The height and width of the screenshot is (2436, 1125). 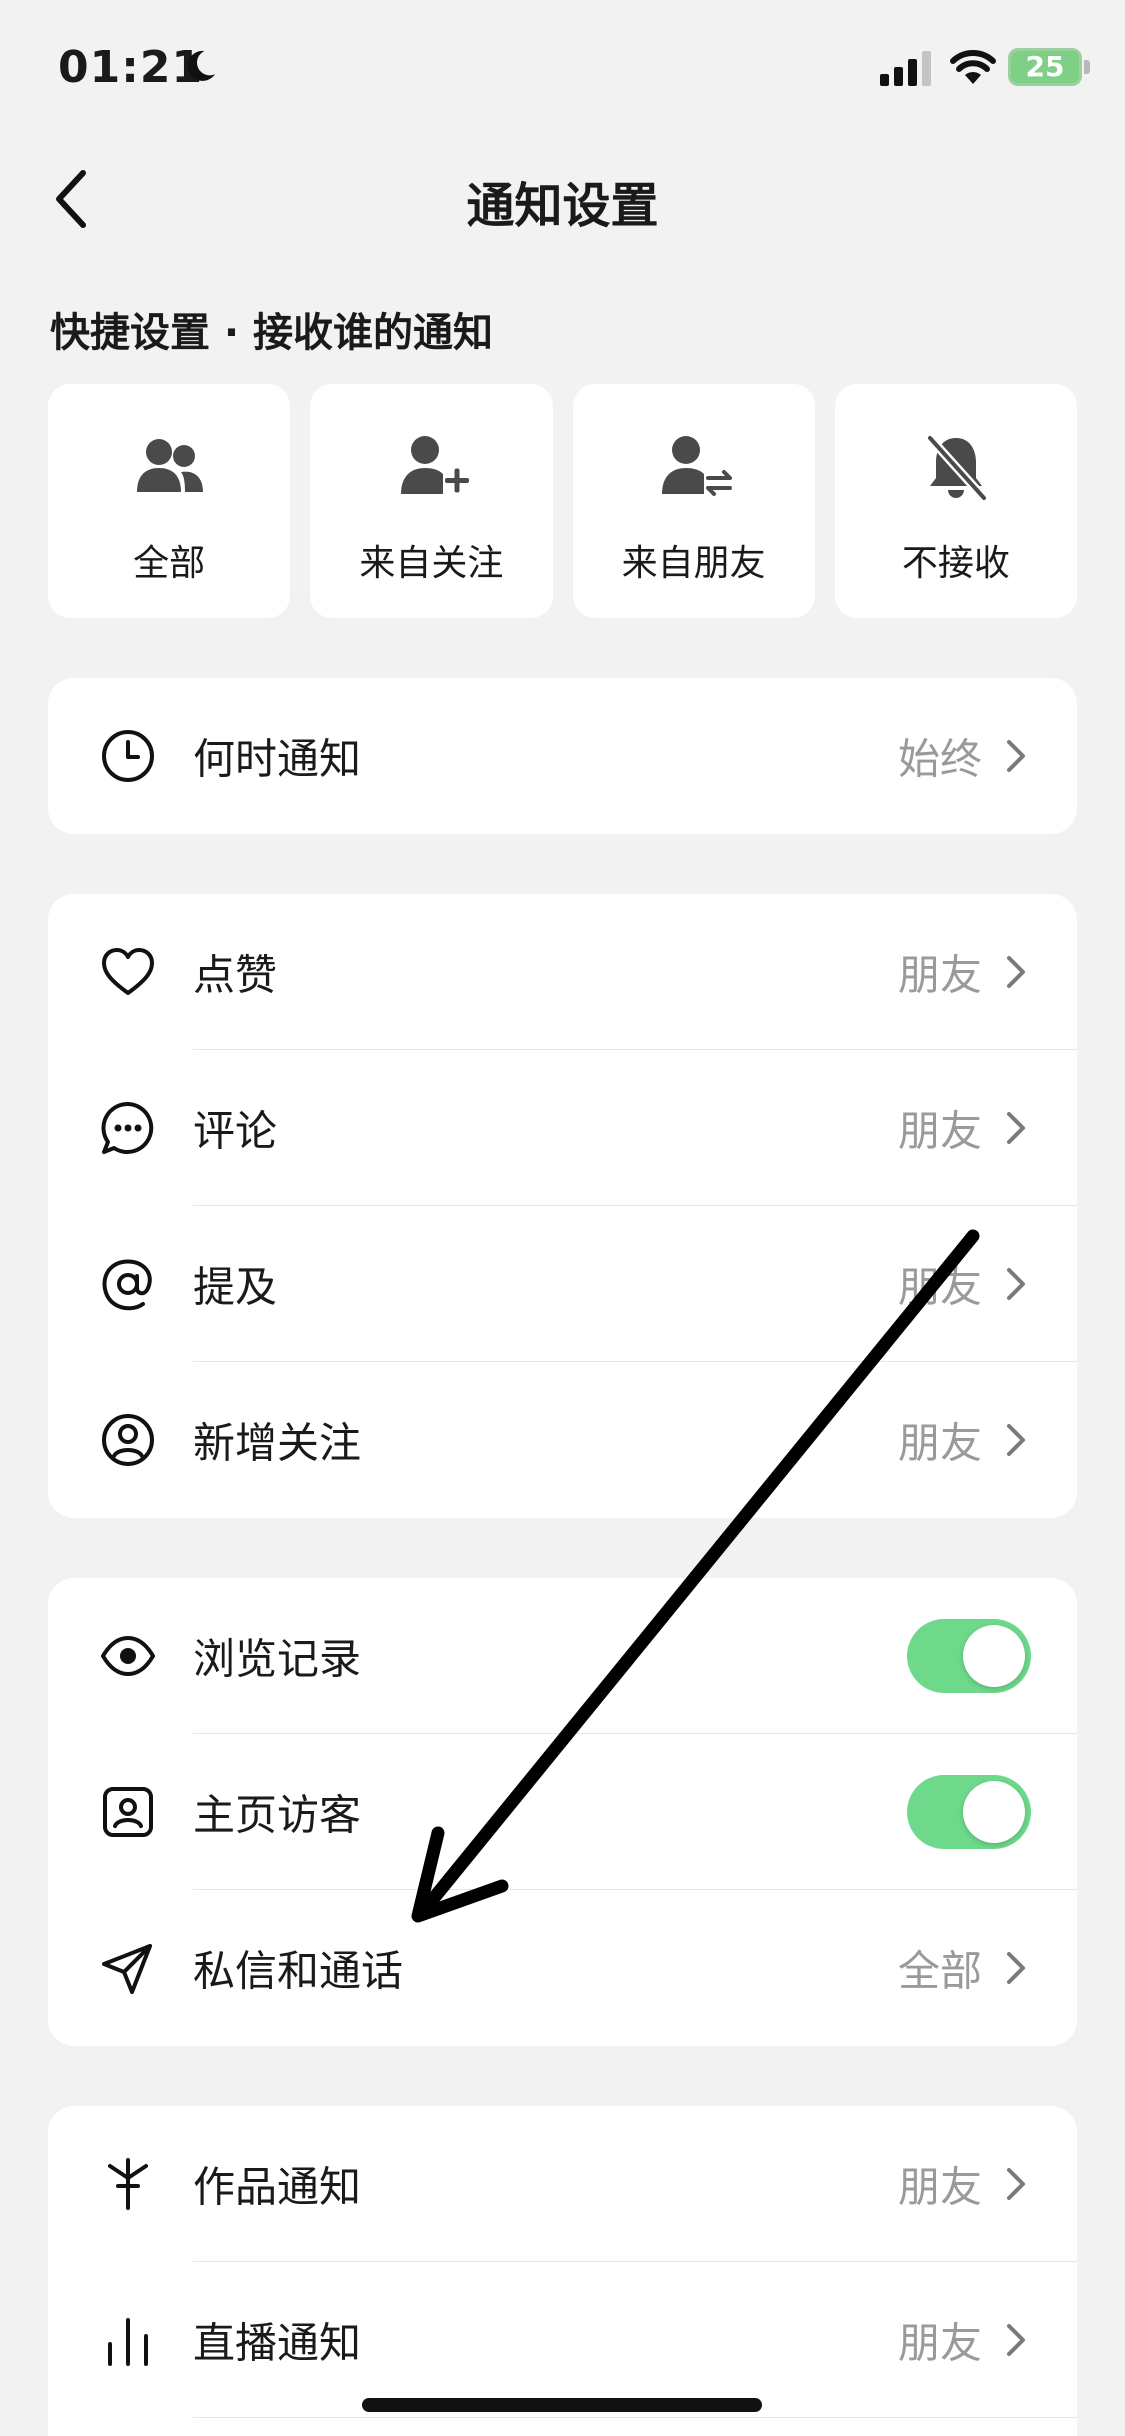 I want to click on profile-visitors-toggle, so click(x=969, y=1812).